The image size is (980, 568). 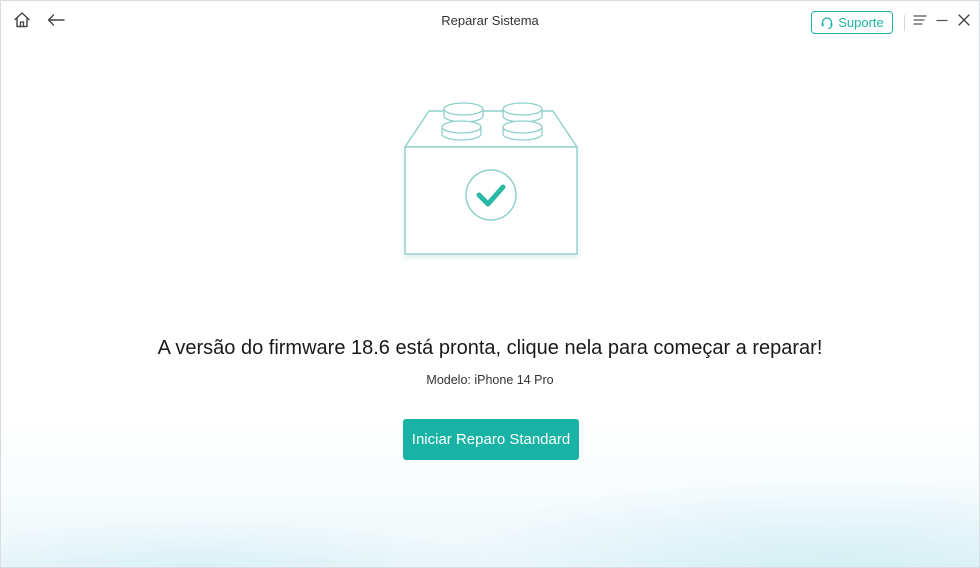 I want to click on start-standard-repair-button: Iniciar Reparo Standard, so click(x=491, y=439).